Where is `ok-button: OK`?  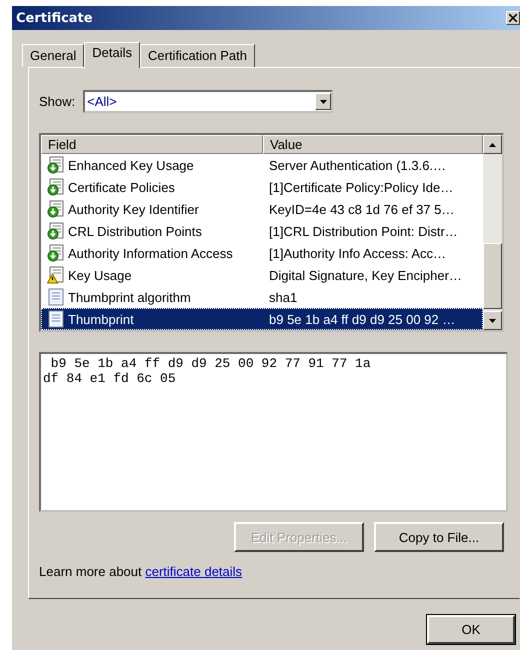
ok-button: OK is located at coordinates (471, 629).